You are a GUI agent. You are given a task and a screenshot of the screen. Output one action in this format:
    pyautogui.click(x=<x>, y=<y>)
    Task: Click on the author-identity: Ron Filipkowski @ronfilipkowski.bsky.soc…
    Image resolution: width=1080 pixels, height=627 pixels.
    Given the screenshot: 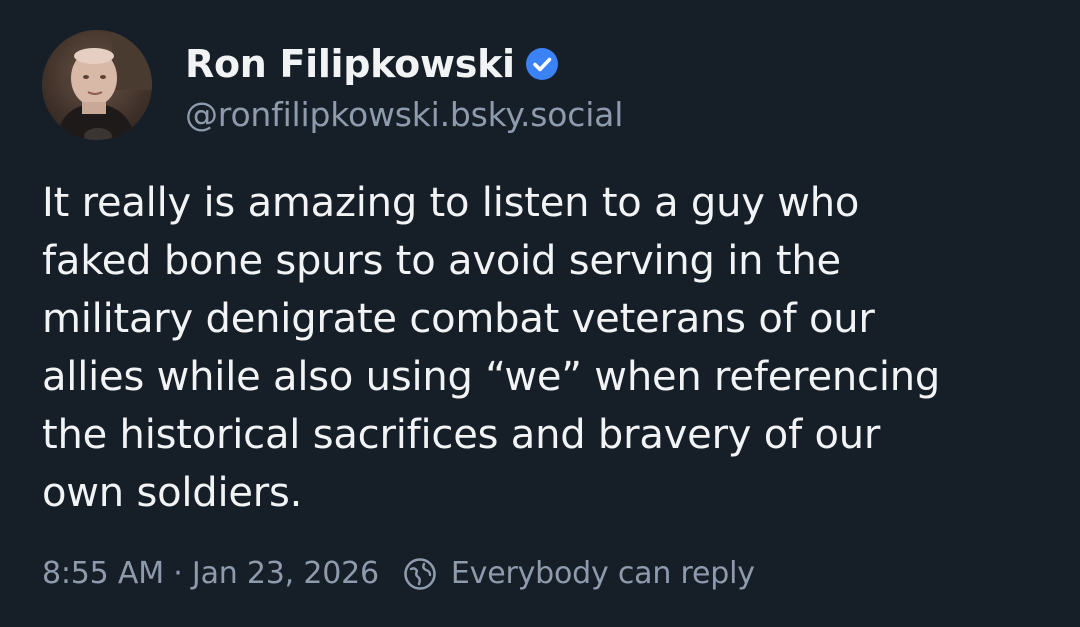 What is the action you would take?
    pyautogui.click(x=404, y=85)
    